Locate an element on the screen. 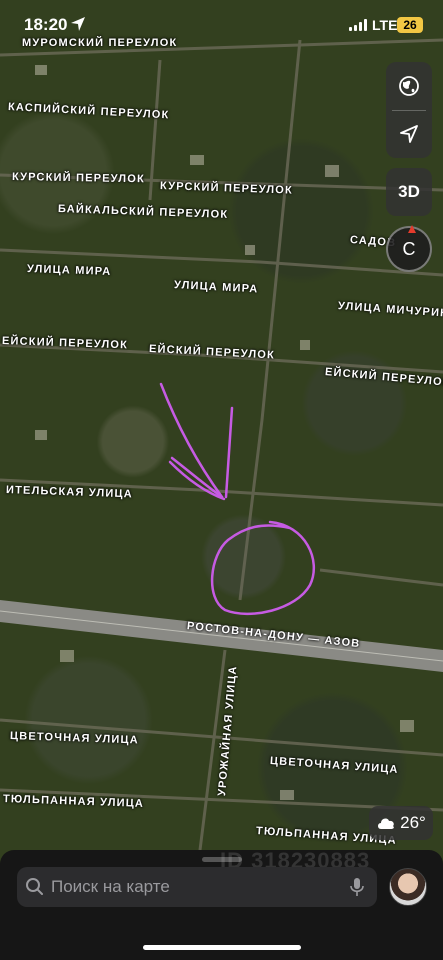 This screenshot has height=960, width=443. status-time: 18:20 is located at coordinates (46, 24).